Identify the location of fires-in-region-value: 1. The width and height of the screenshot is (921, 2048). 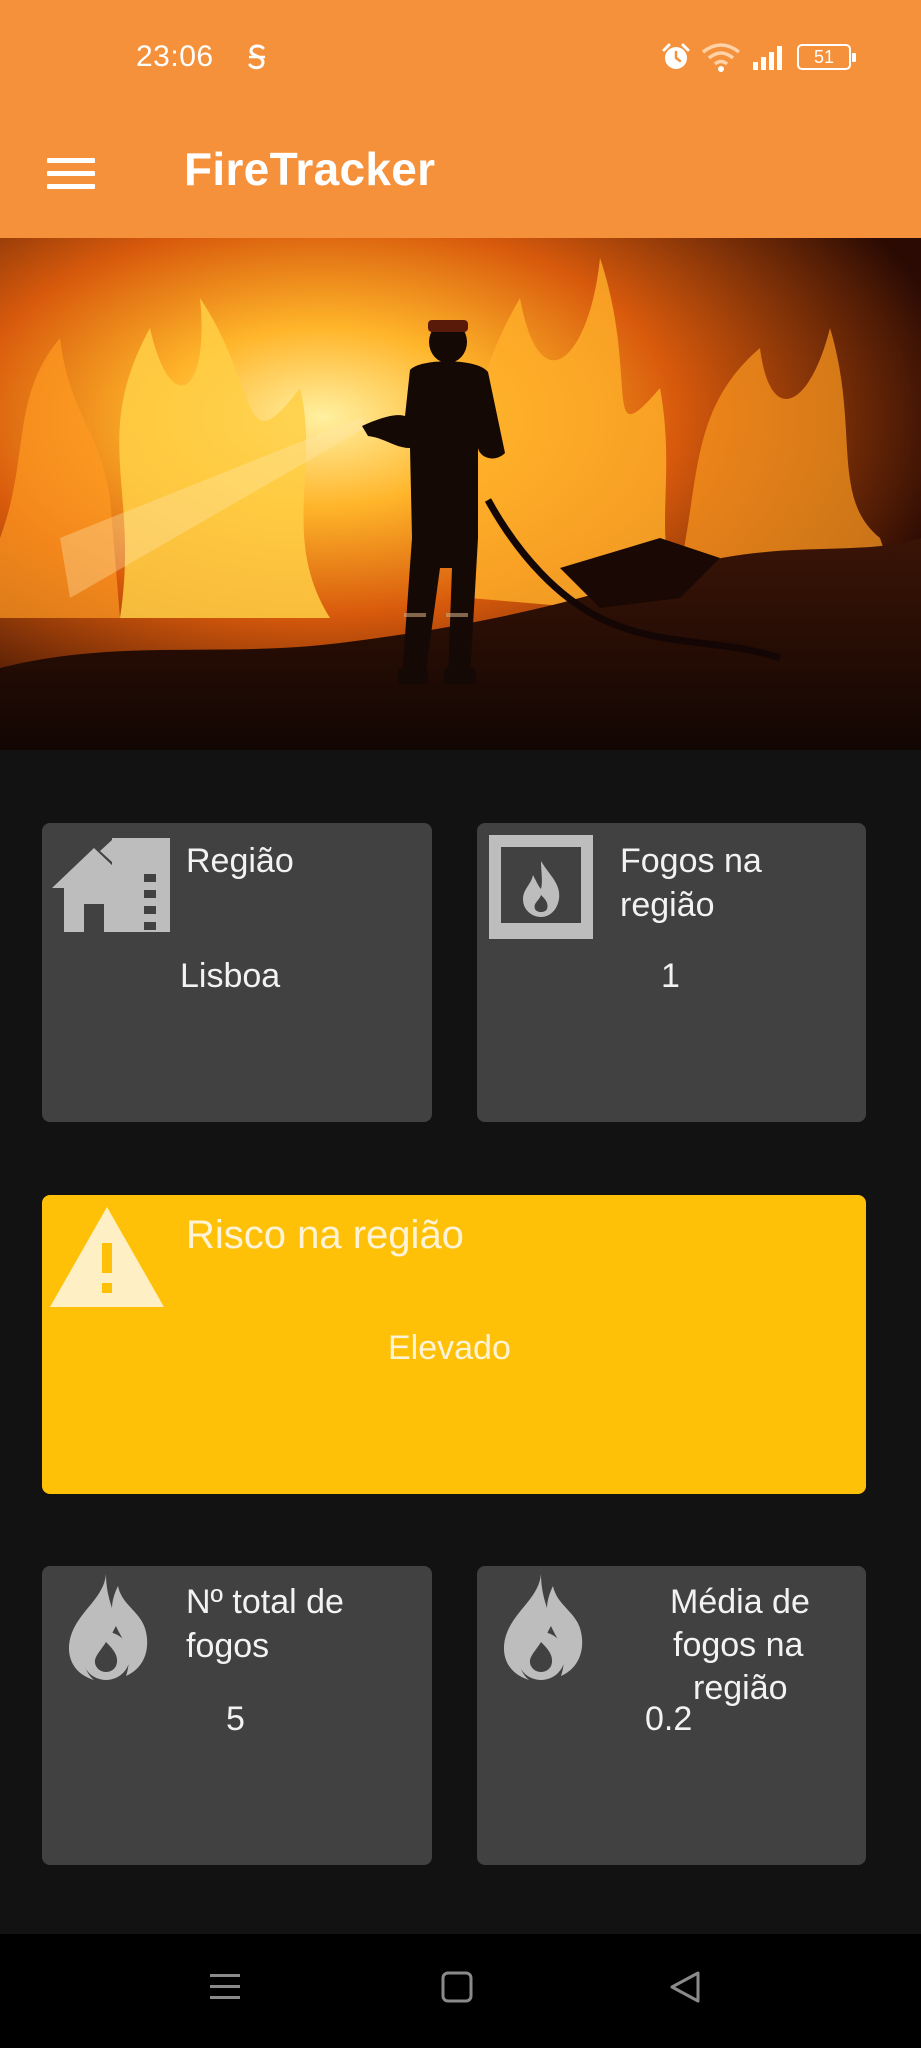
(670, 976).